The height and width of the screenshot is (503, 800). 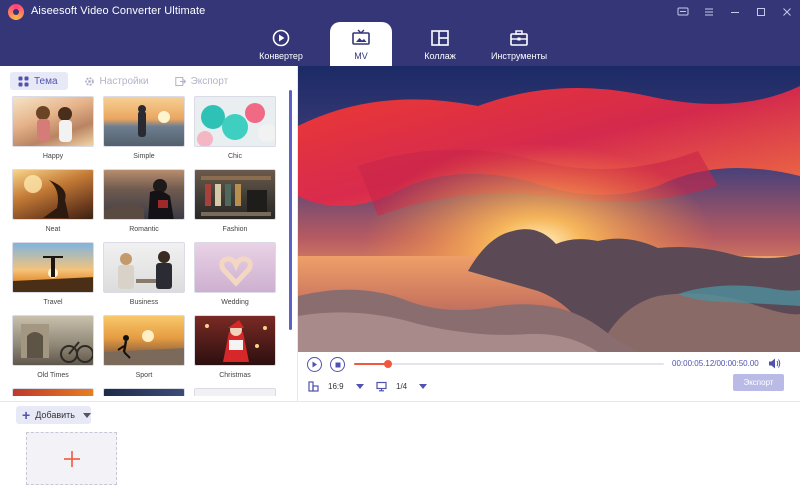 I want to click on theme-name: Old Times, so click(x=53, y=375).